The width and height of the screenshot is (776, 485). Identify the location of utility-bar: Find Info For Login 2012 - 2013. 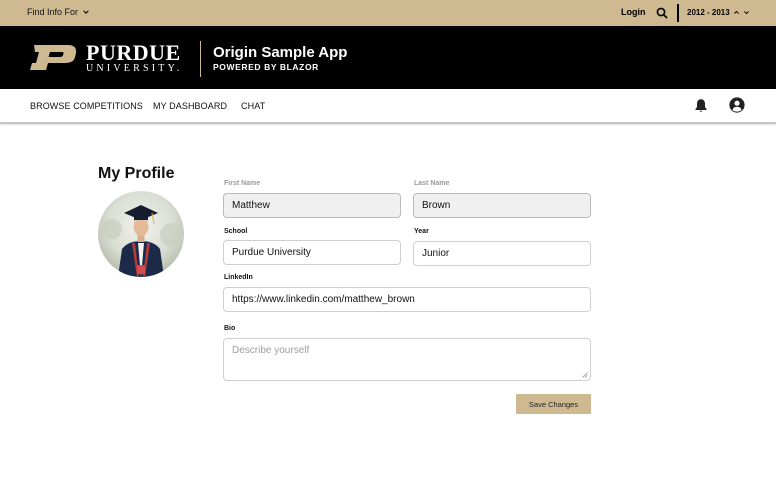
(388, 13).